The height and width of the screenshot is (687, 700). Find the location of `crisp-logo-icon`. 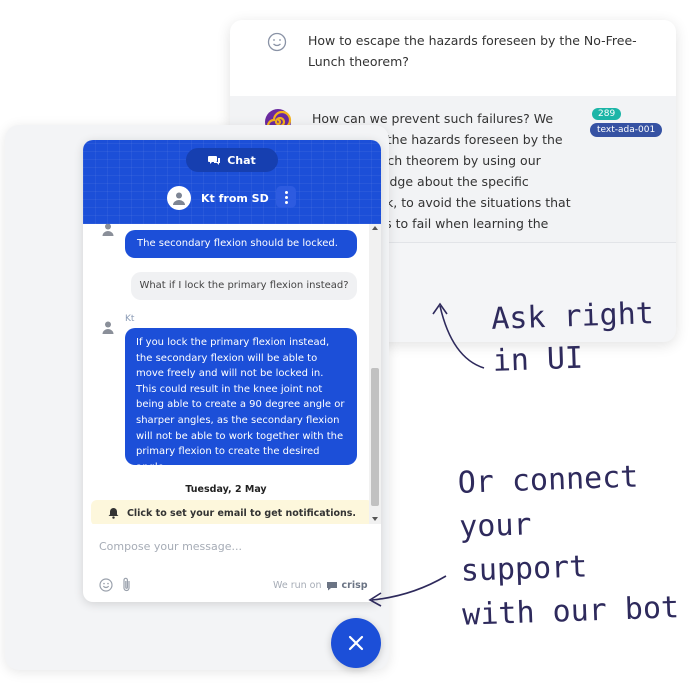

crisp-logo-icon is located at coordinates (331, 585).